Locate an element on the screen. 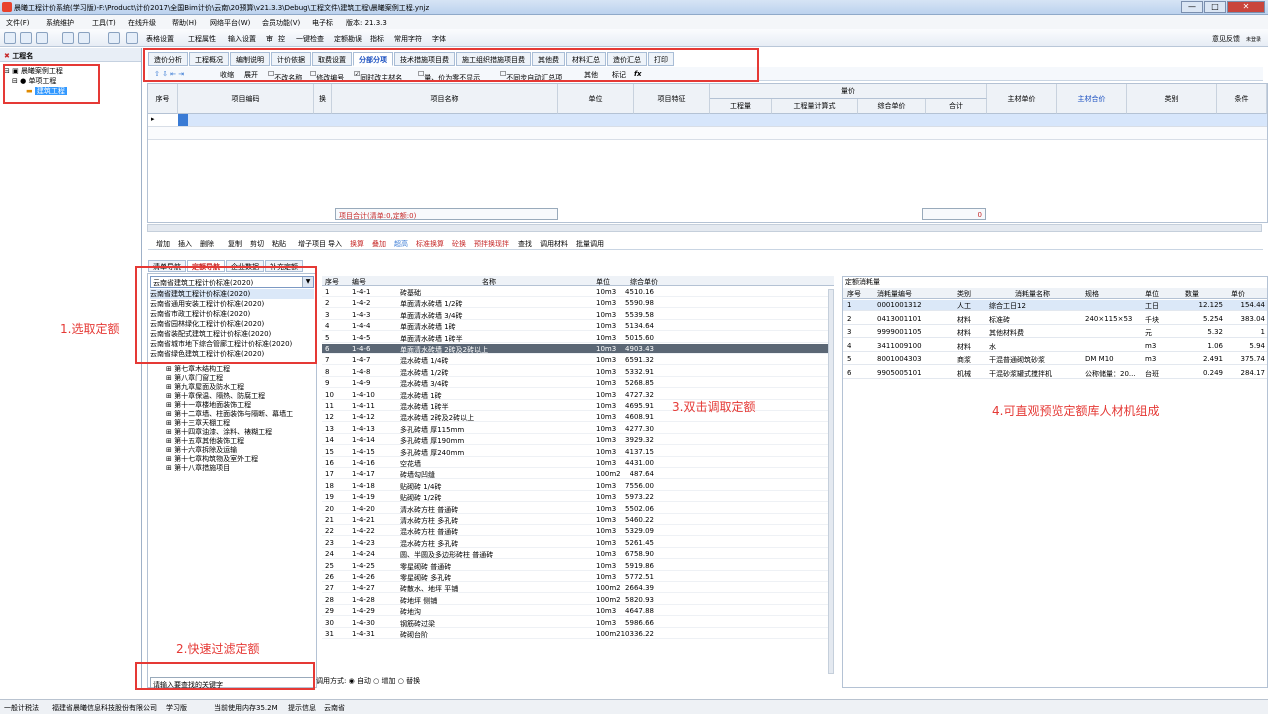 This screenshot has width=1268, height=714. op-overheight: 超高 is located at coordinates (401, 244).